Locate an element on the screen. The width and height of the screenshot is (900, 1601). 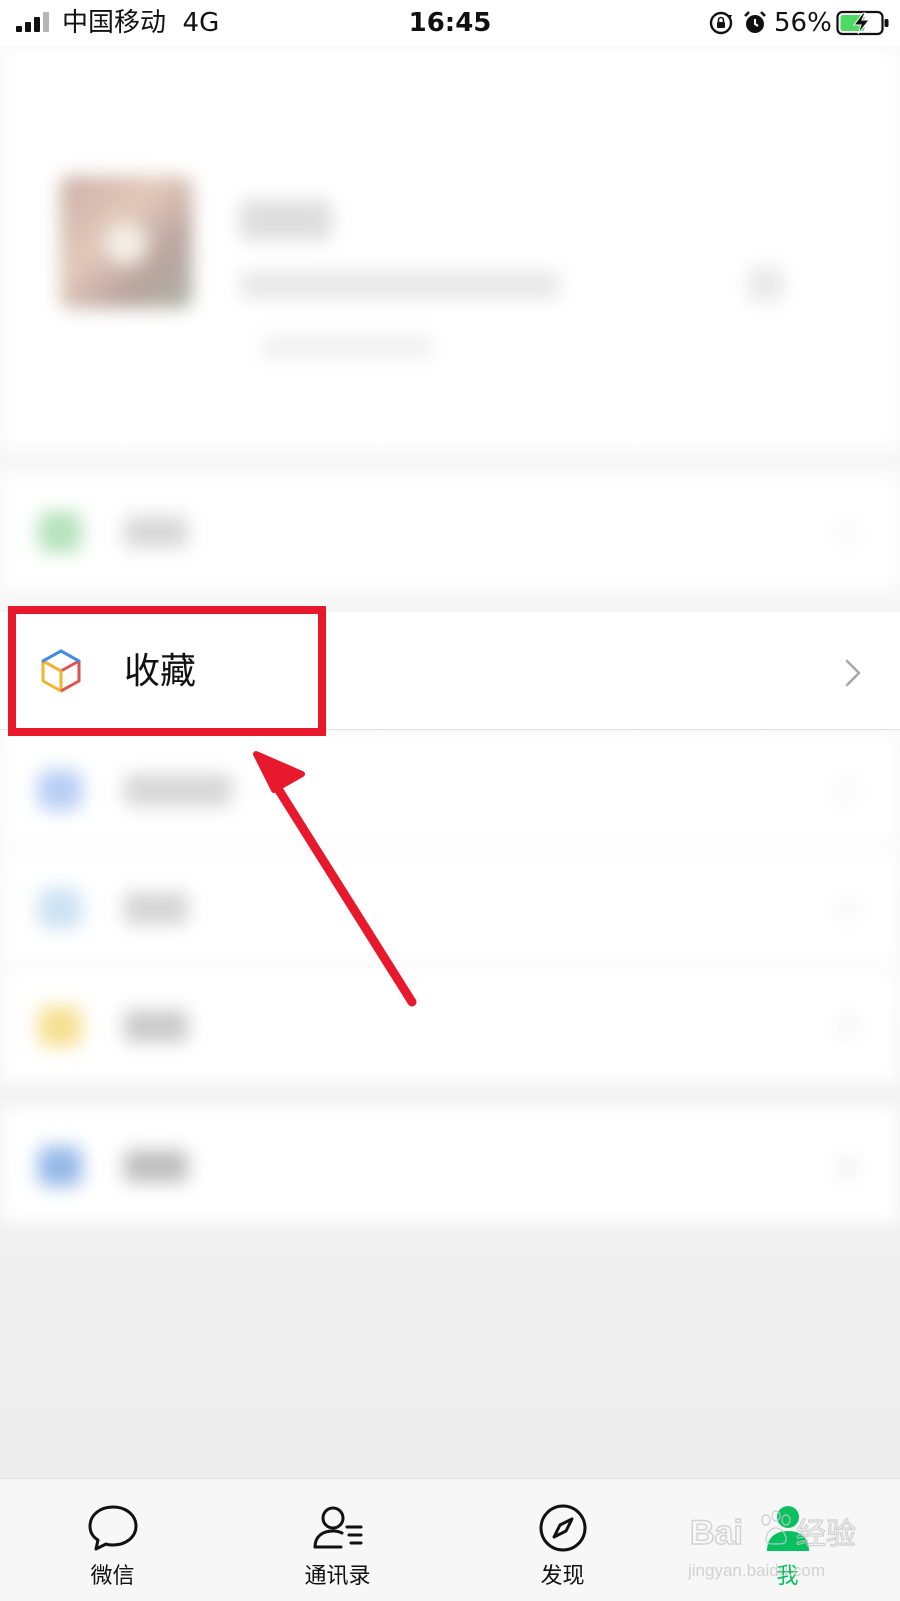
alarm-icon is located at coordinates (755, 22).